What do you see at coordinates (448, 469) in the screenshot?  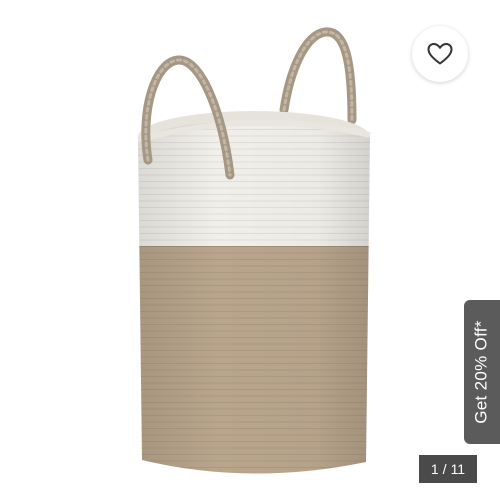 I see `image-counter: 1 / 11` at bounding box center [448, 469].